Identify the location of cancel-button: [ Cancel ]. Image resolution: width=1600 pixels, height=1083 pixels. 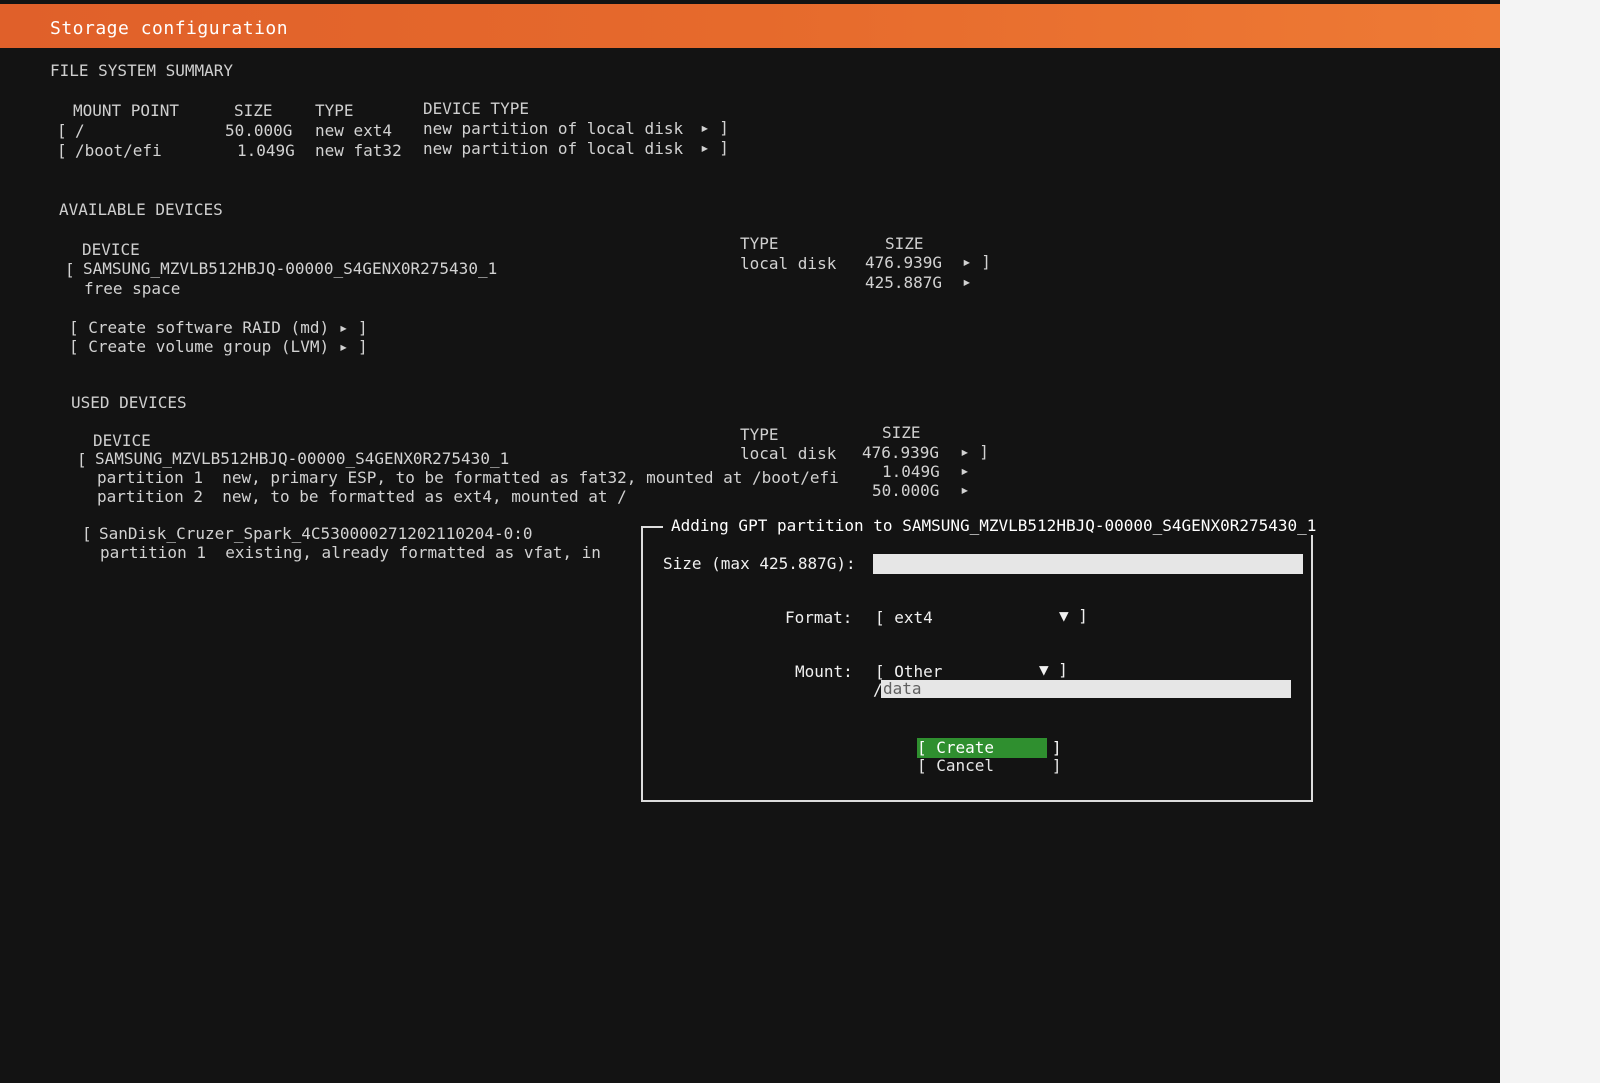
(989, 766).